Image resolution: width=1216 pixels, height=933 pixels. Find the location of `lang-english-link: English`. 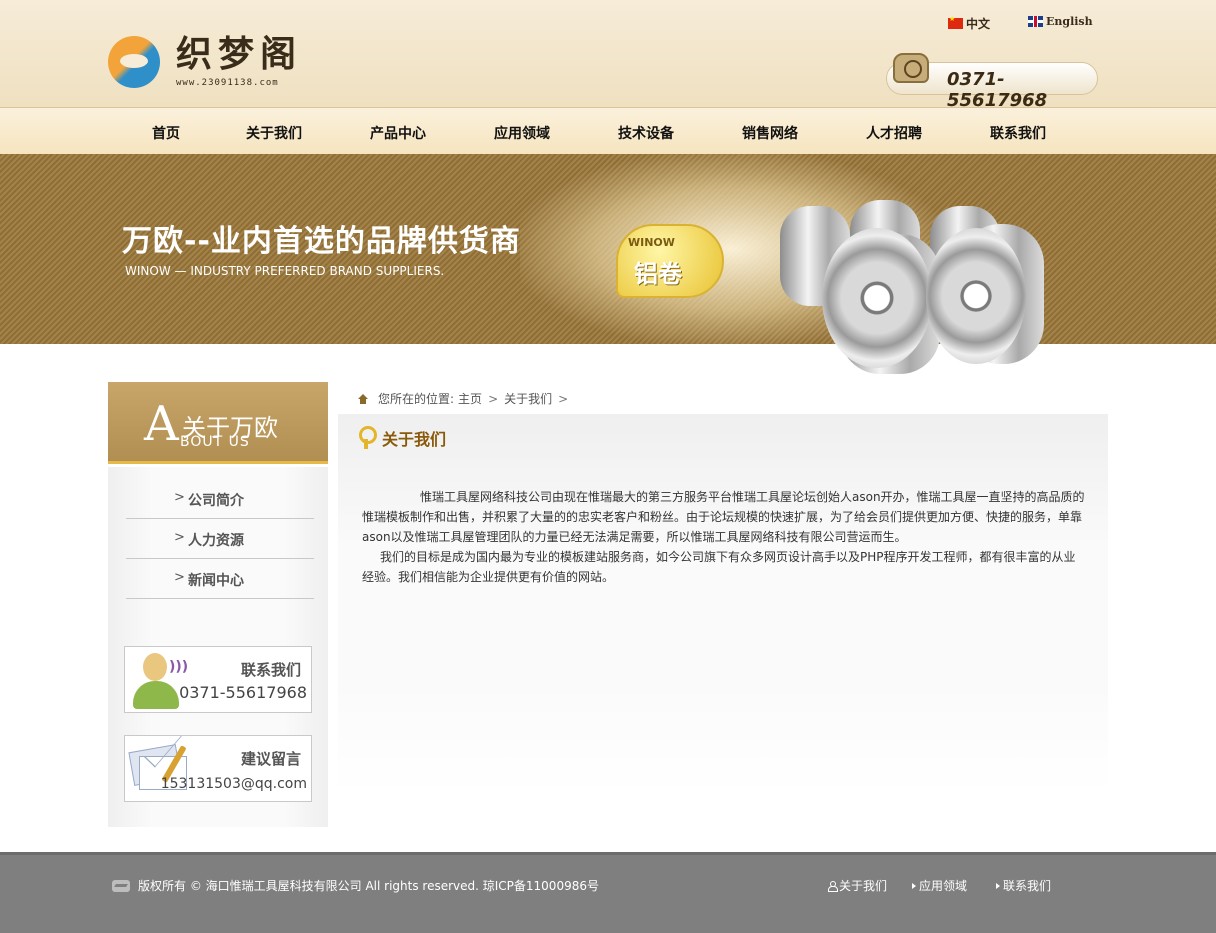

lang-english-link: English is located at coordinates (1060, 21).